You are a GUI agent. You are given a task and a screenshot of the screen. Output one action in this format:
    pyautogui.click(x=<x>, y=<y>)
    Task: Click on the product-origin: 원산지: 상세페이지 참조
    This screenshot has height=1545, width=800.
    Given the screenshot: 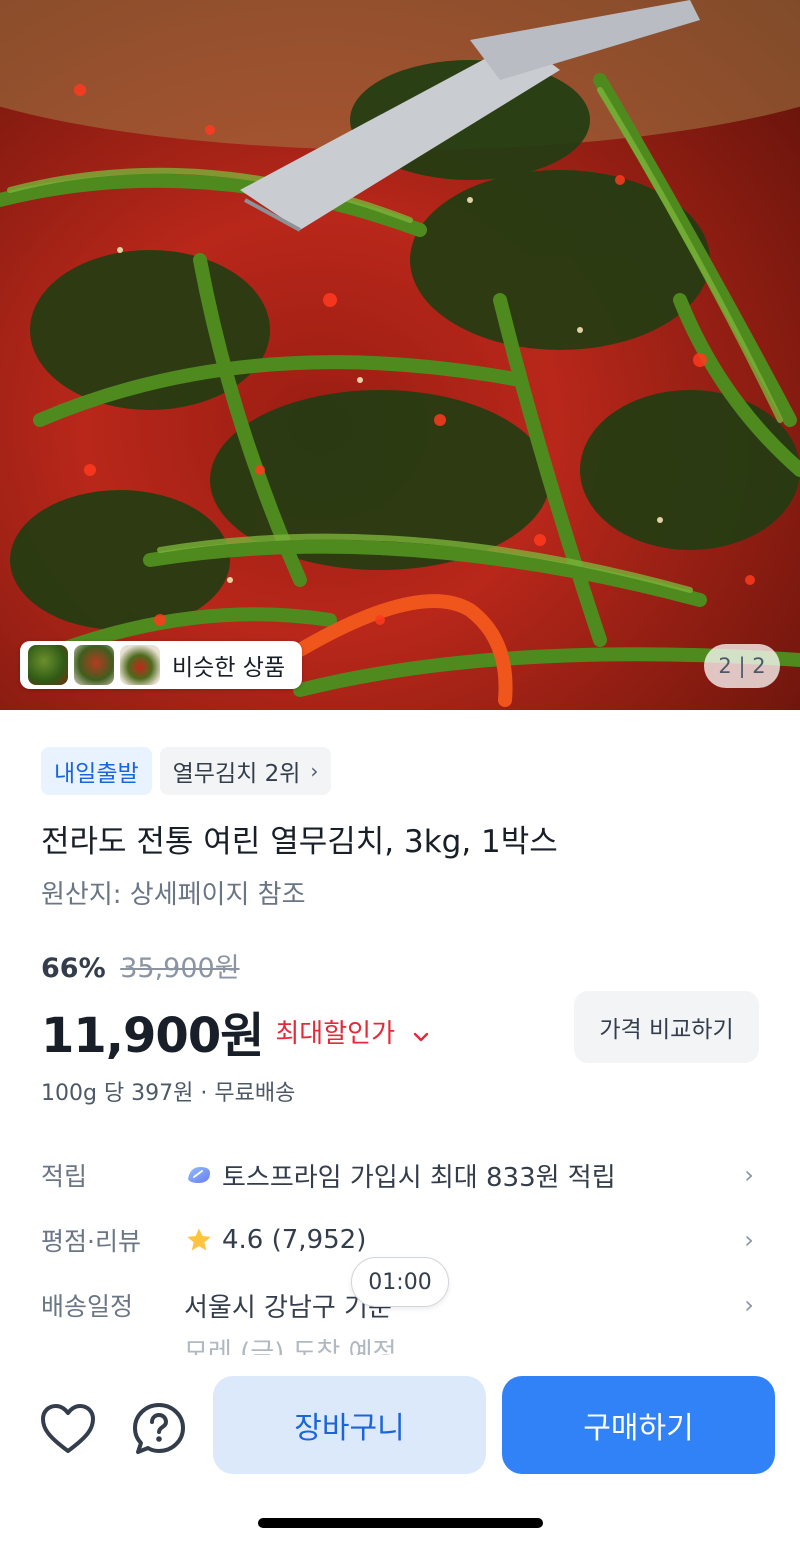 What is the action you would take?
    pyautogui.click(x=173, y=895)
    